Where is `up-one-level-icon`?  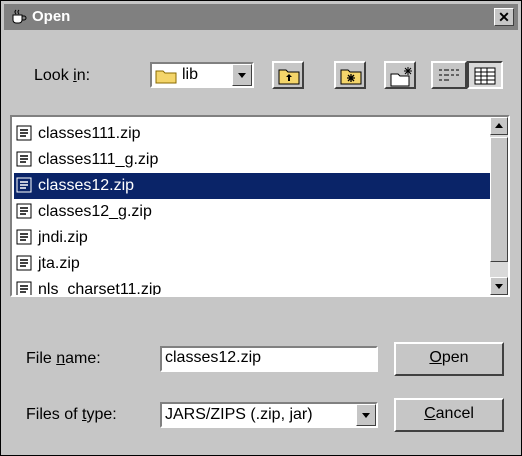
up-one-level-icon is located at coordinates (289, 77).